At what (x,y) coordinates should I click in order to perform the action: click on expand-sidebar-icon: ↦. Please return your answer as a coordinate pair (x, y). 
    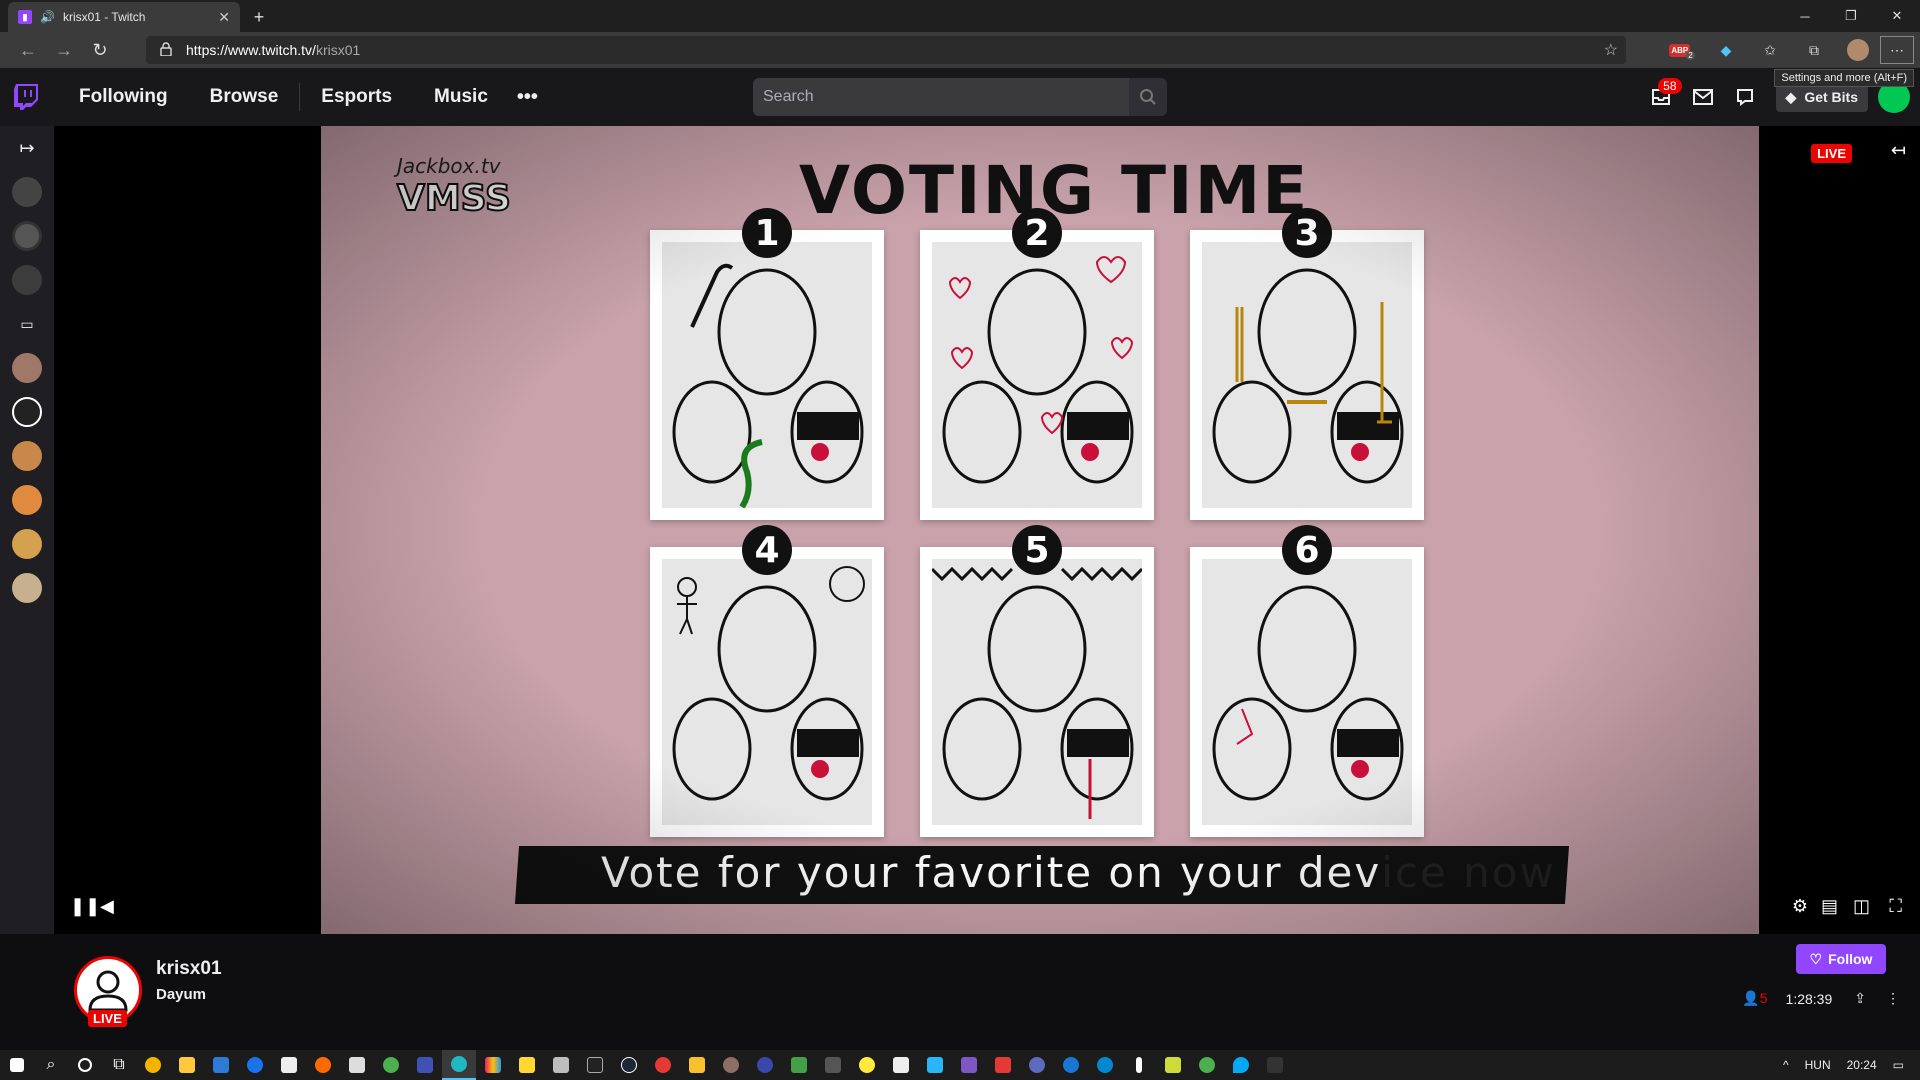
    Looking at the image, I should click on (27, 148).